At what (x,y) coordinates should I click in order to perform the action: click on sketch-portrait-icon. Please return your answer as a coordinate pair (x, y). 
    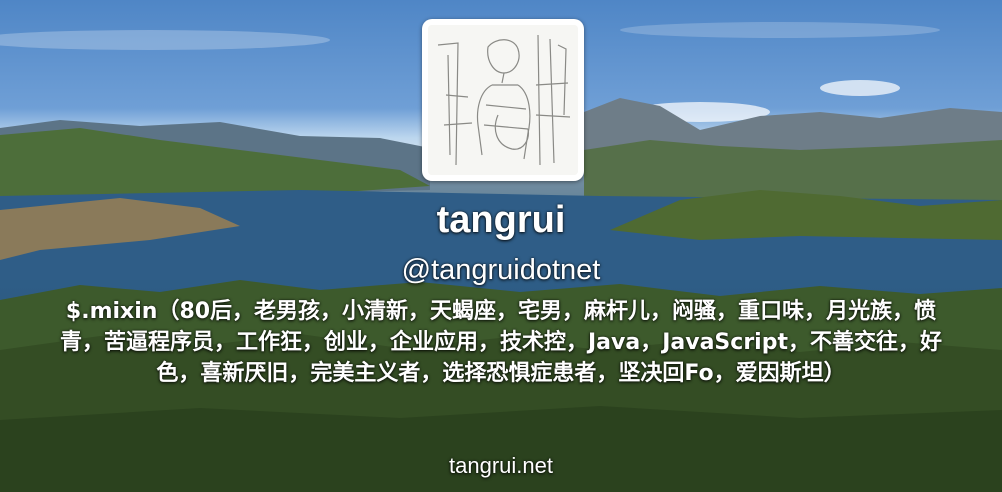
    Looking at the image, I should click on (503, 100).